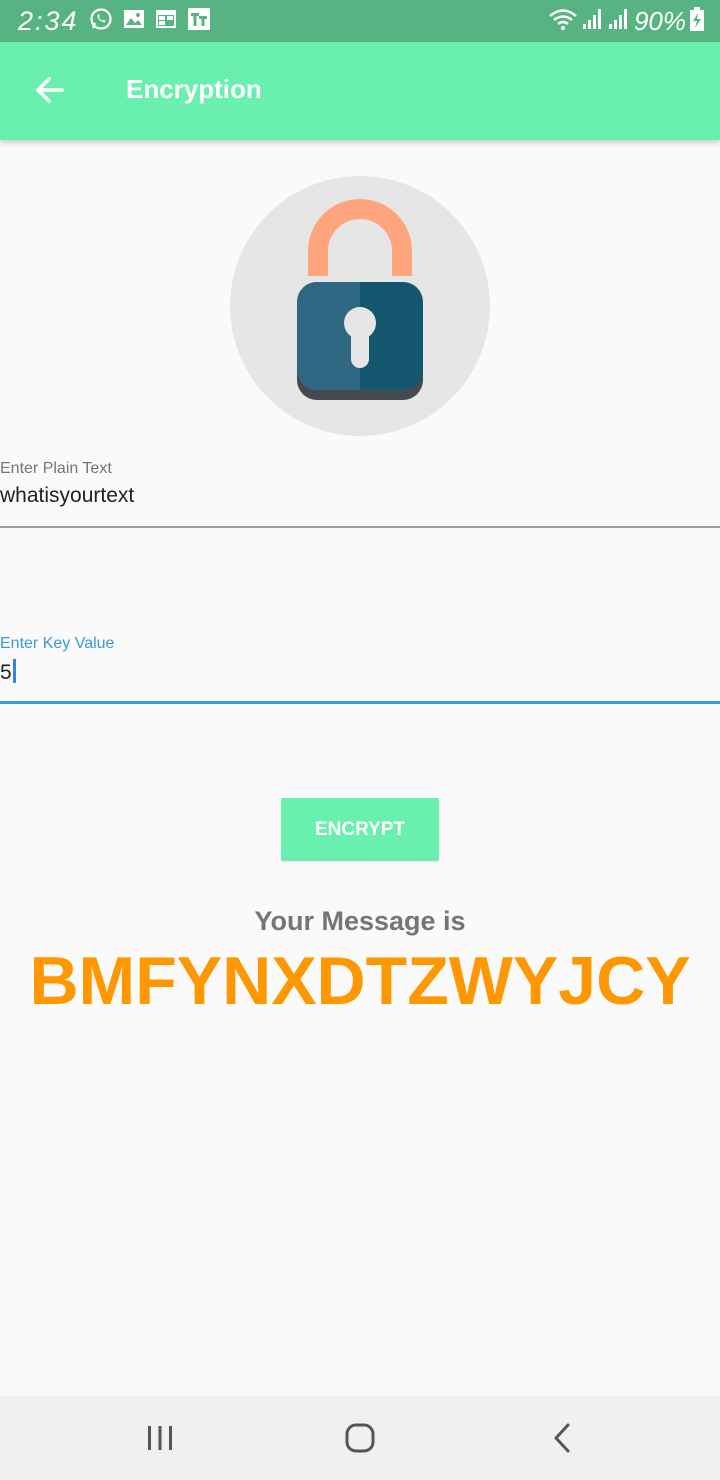  Describe the element at coordinates (360, 921) in the screenshot. I see `result-heading: Your Message is` at that location.